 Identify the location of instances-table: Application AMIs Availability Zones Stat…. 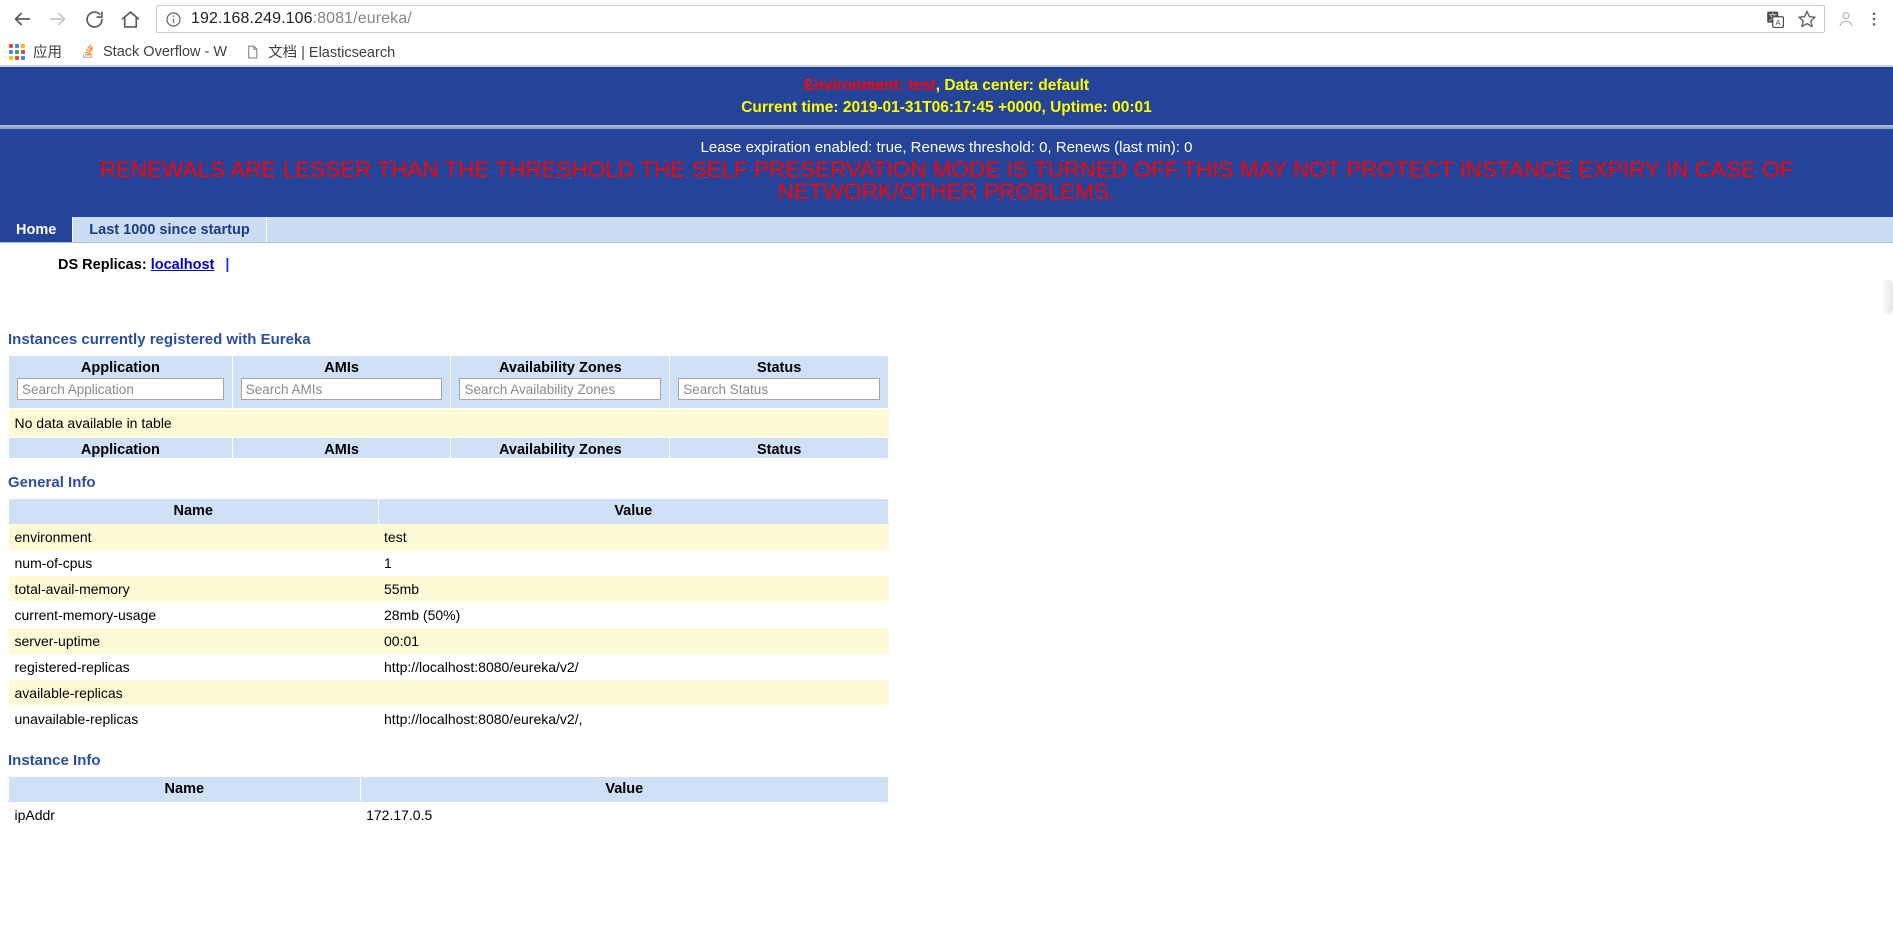
(448, 406).